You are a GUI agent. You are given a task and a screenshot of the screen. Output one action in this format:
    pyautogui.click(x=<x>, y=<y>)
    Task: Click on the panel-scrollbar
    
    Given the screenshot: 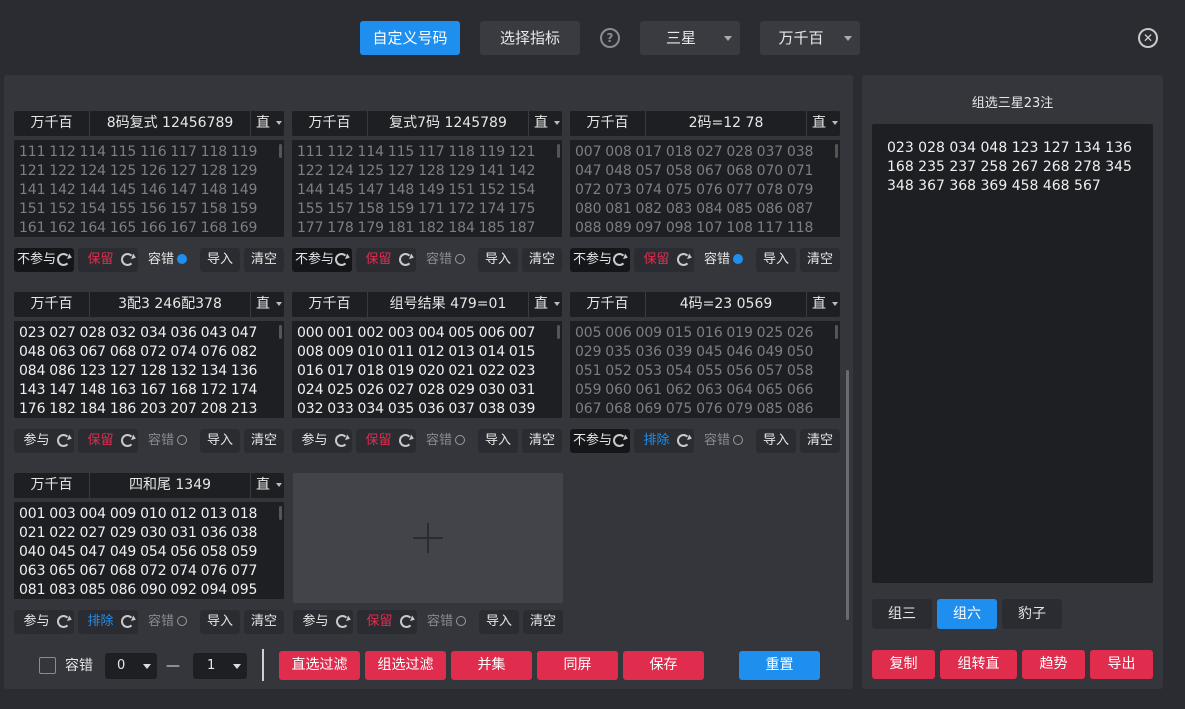 What is the action you would take?
    pyautogui.click(x=847, y=495)
    